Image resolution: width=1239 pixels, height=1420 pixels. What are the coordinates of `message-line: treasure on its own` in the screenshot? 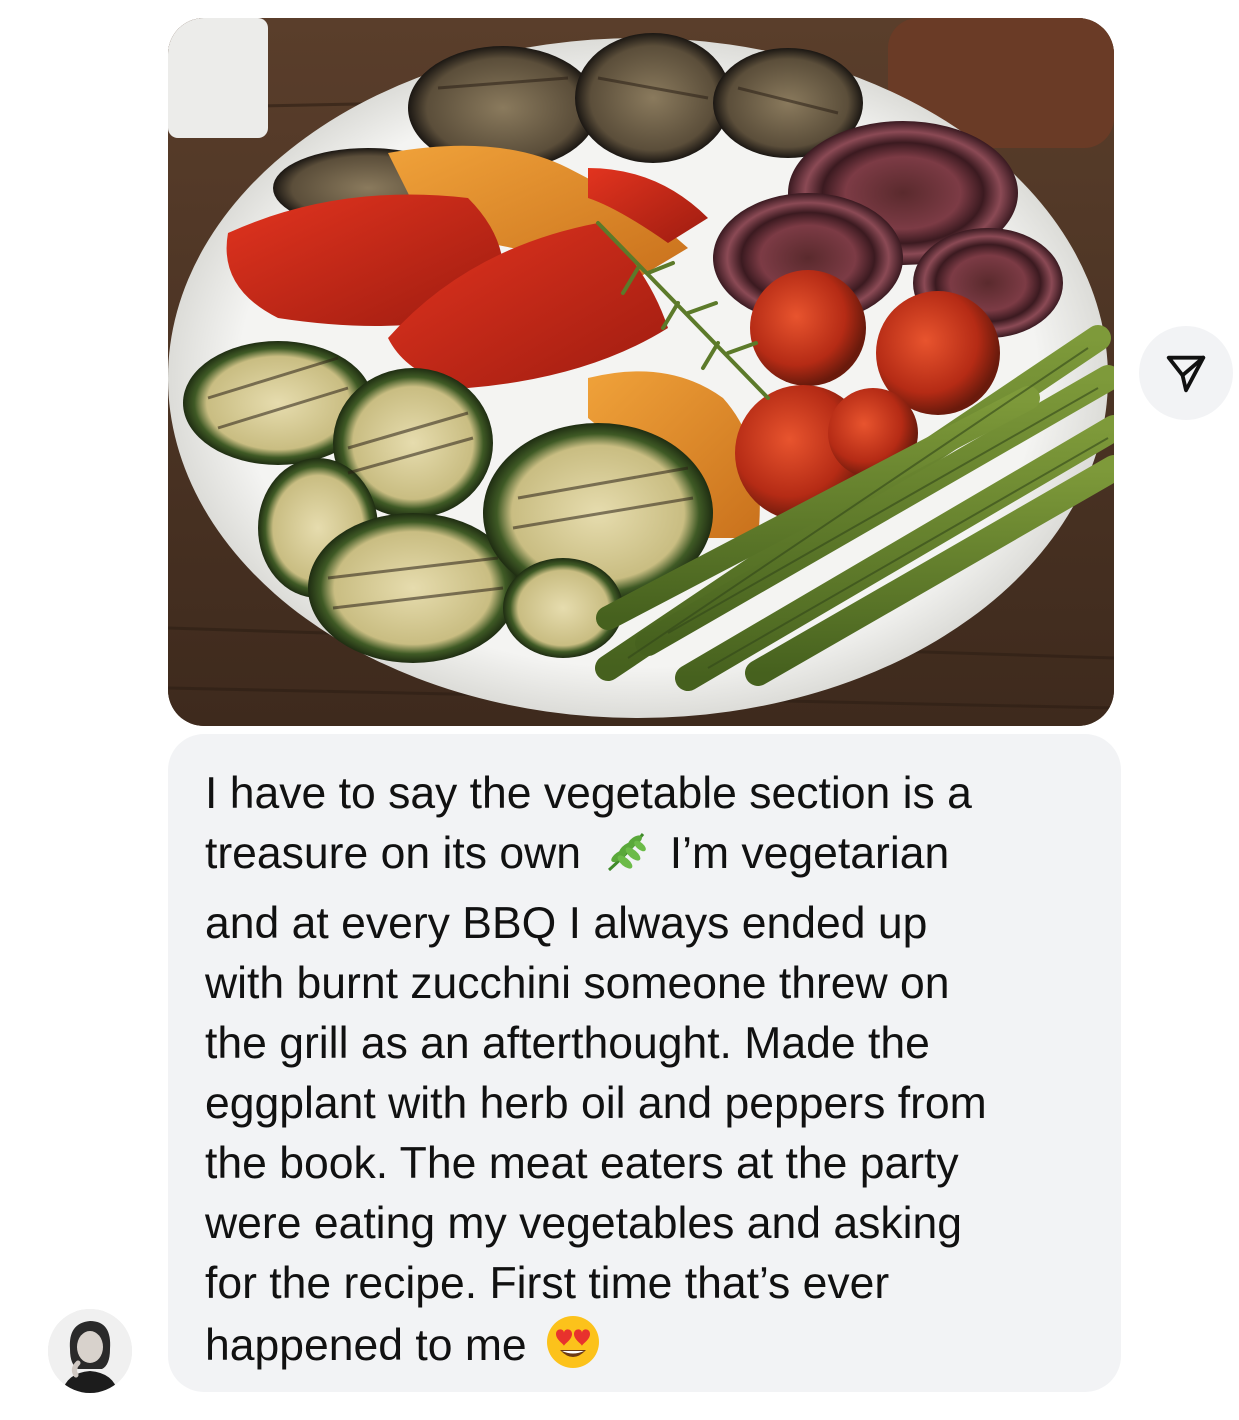 It's located at (393, 853).